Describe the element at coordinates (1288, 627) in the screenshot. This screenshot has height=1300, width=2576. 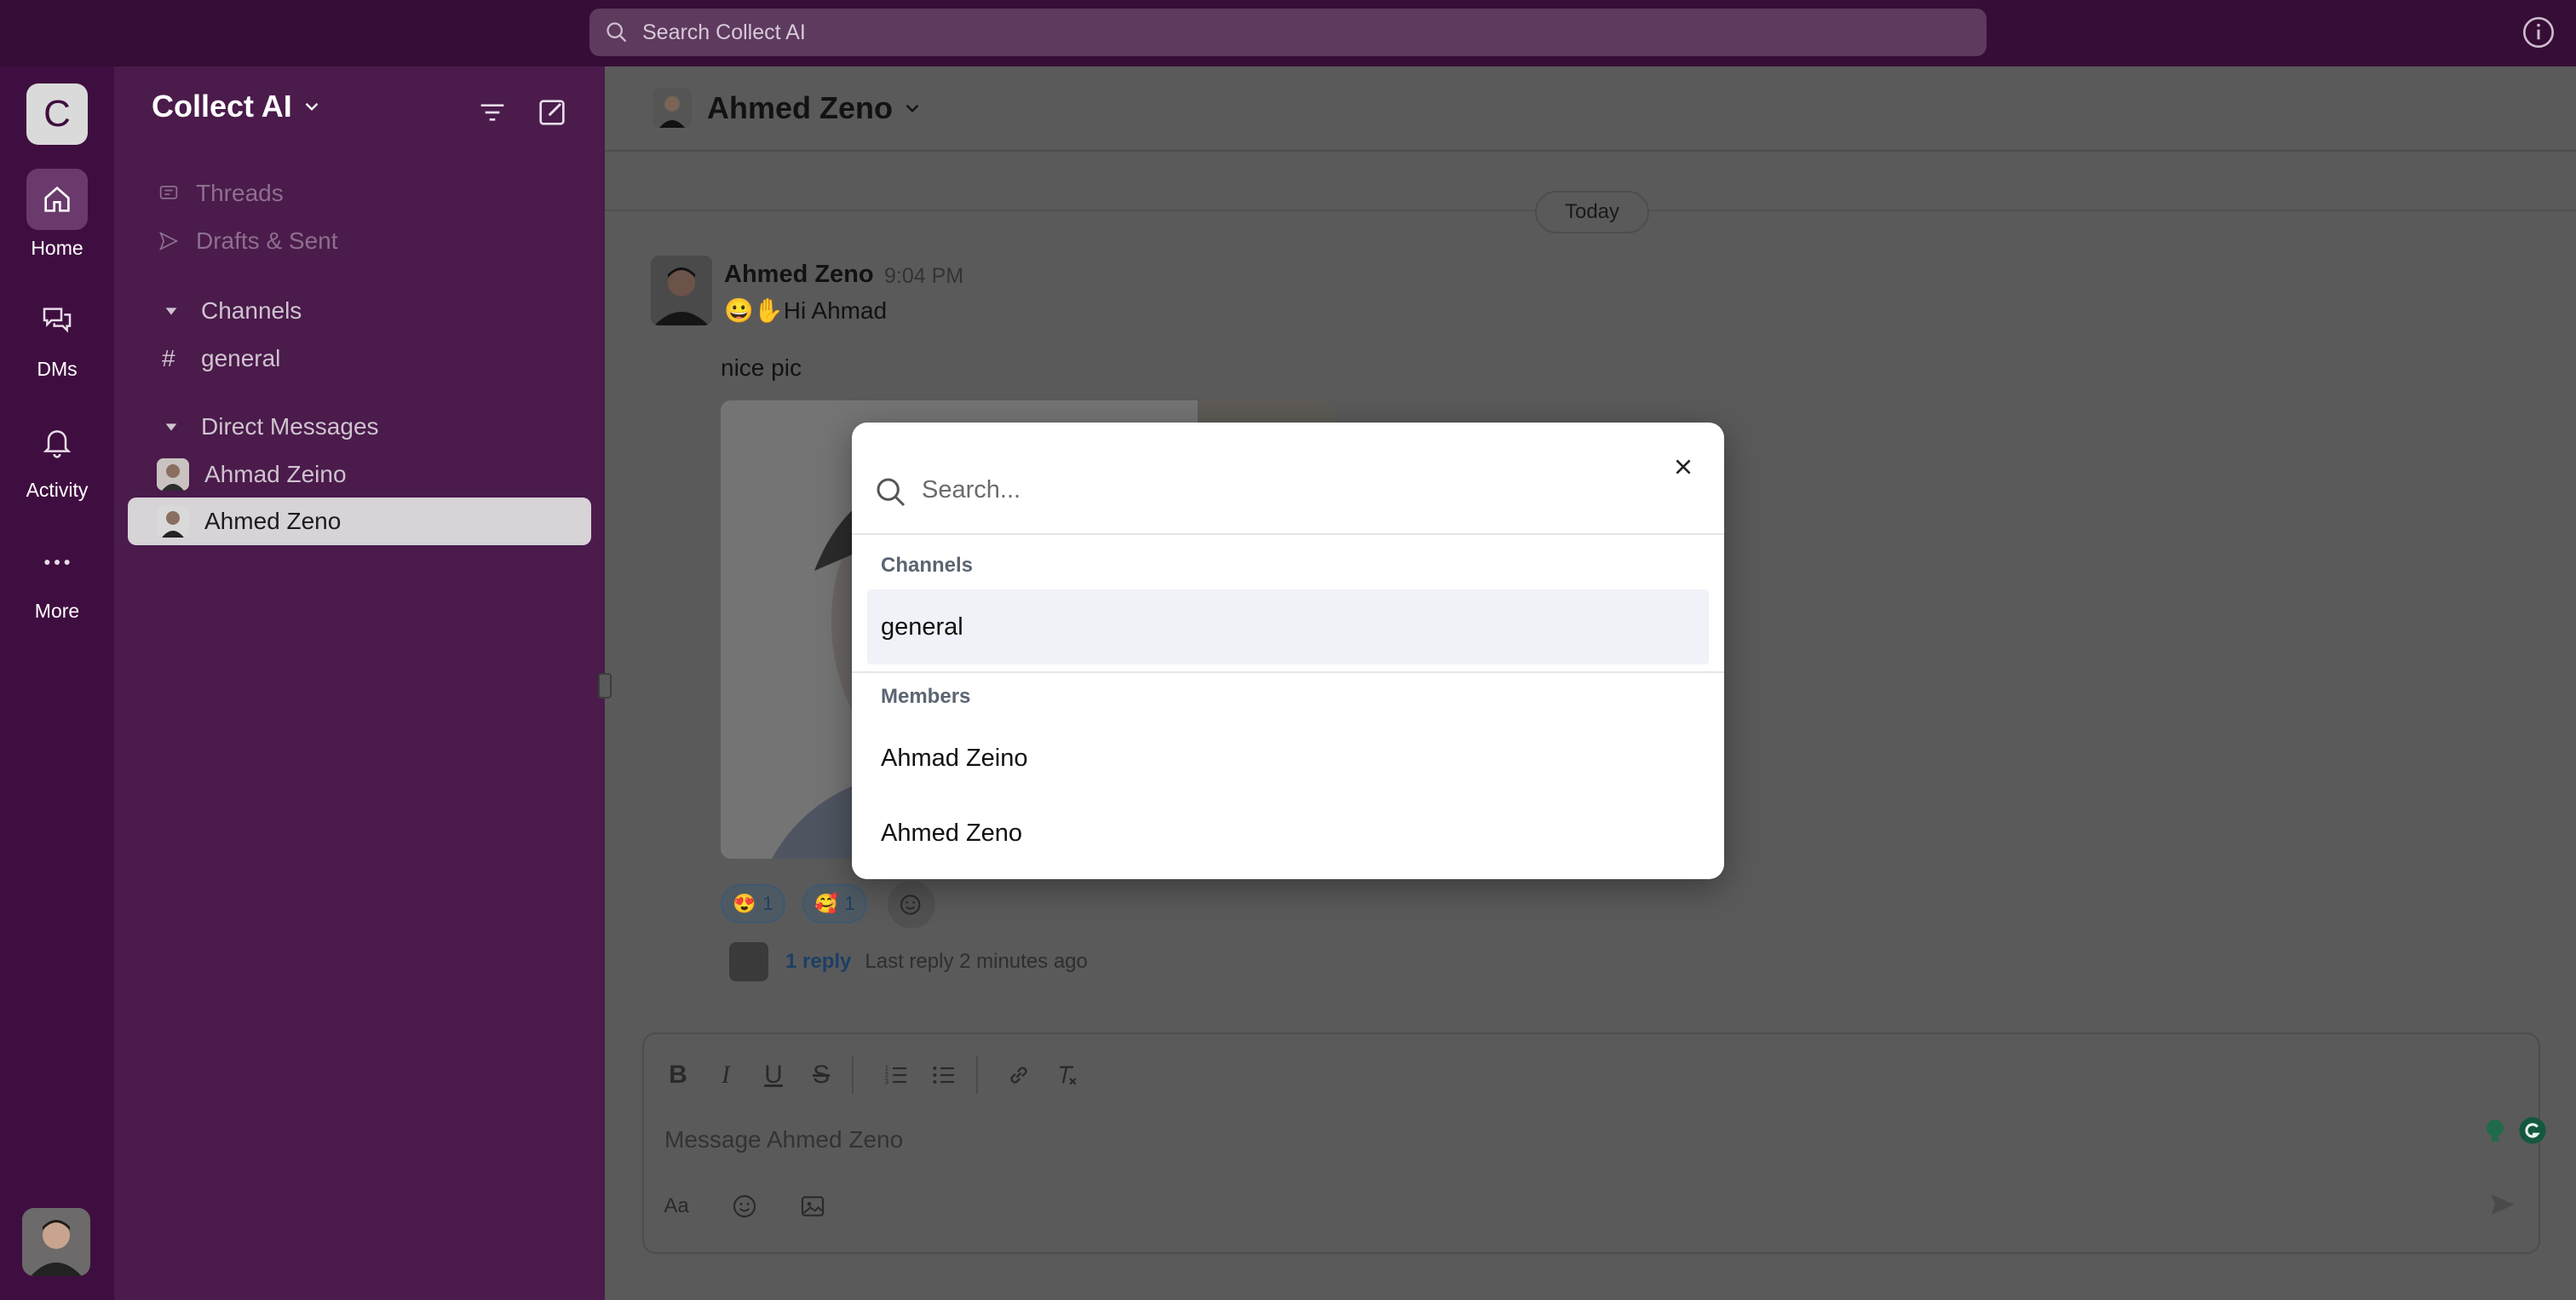
I see `result-channel-general: general` at that location.